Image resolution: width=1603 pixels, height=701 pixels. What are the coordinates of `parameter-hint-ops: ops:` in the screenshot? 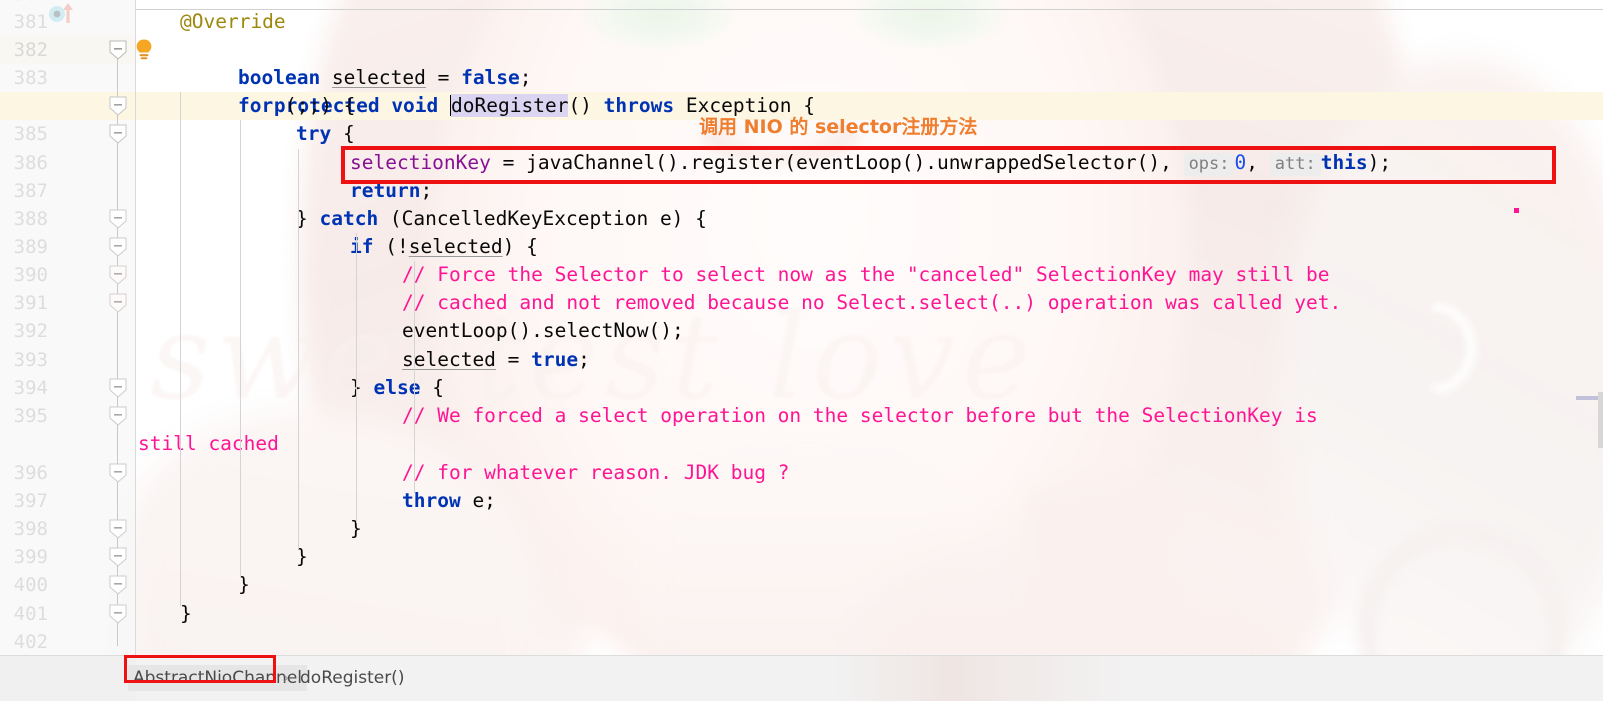 It's located at (1209, 164).